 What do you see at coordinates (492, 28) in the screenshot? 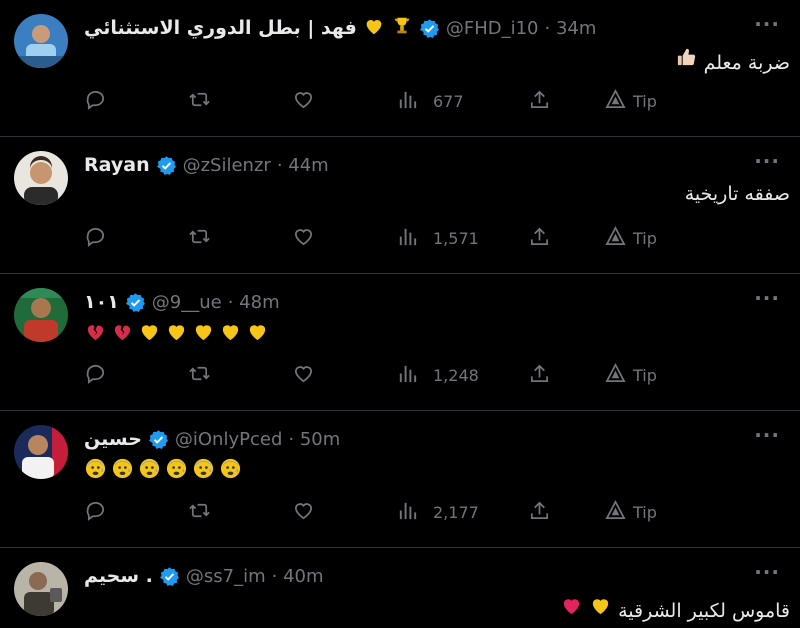
I see `handle: @FHD_i10` at bounding box center [492, 28].